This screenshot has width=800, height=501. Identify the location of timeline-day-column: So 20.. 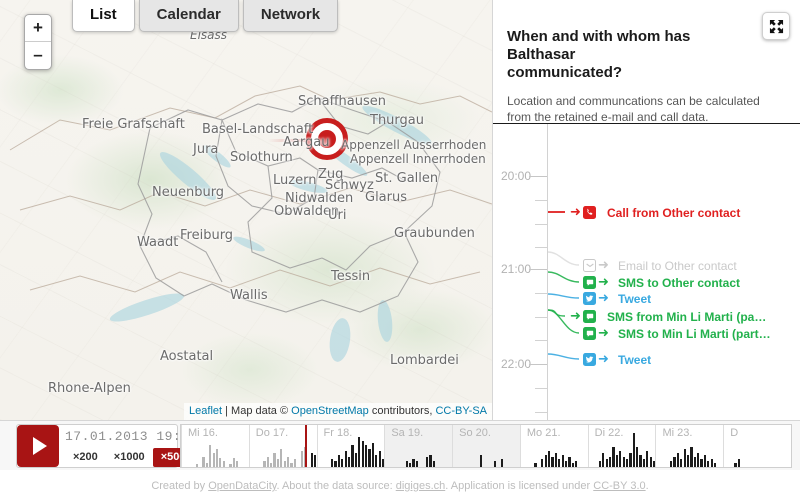
(486, 446).